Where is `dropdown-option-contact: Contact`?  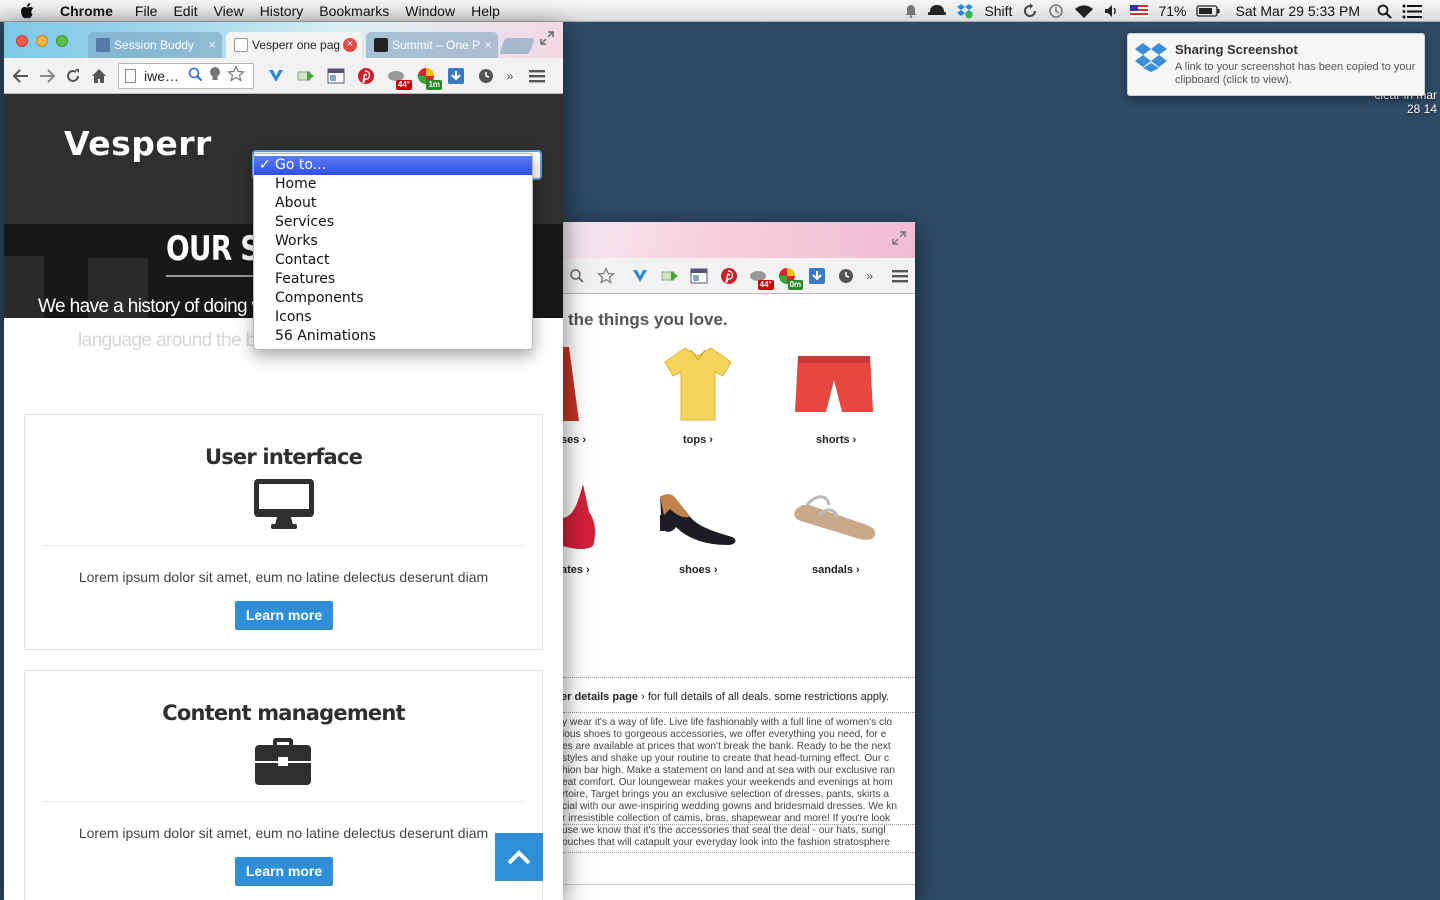 dropdown-option-contact: Contact is located at coordinates (393, 260).